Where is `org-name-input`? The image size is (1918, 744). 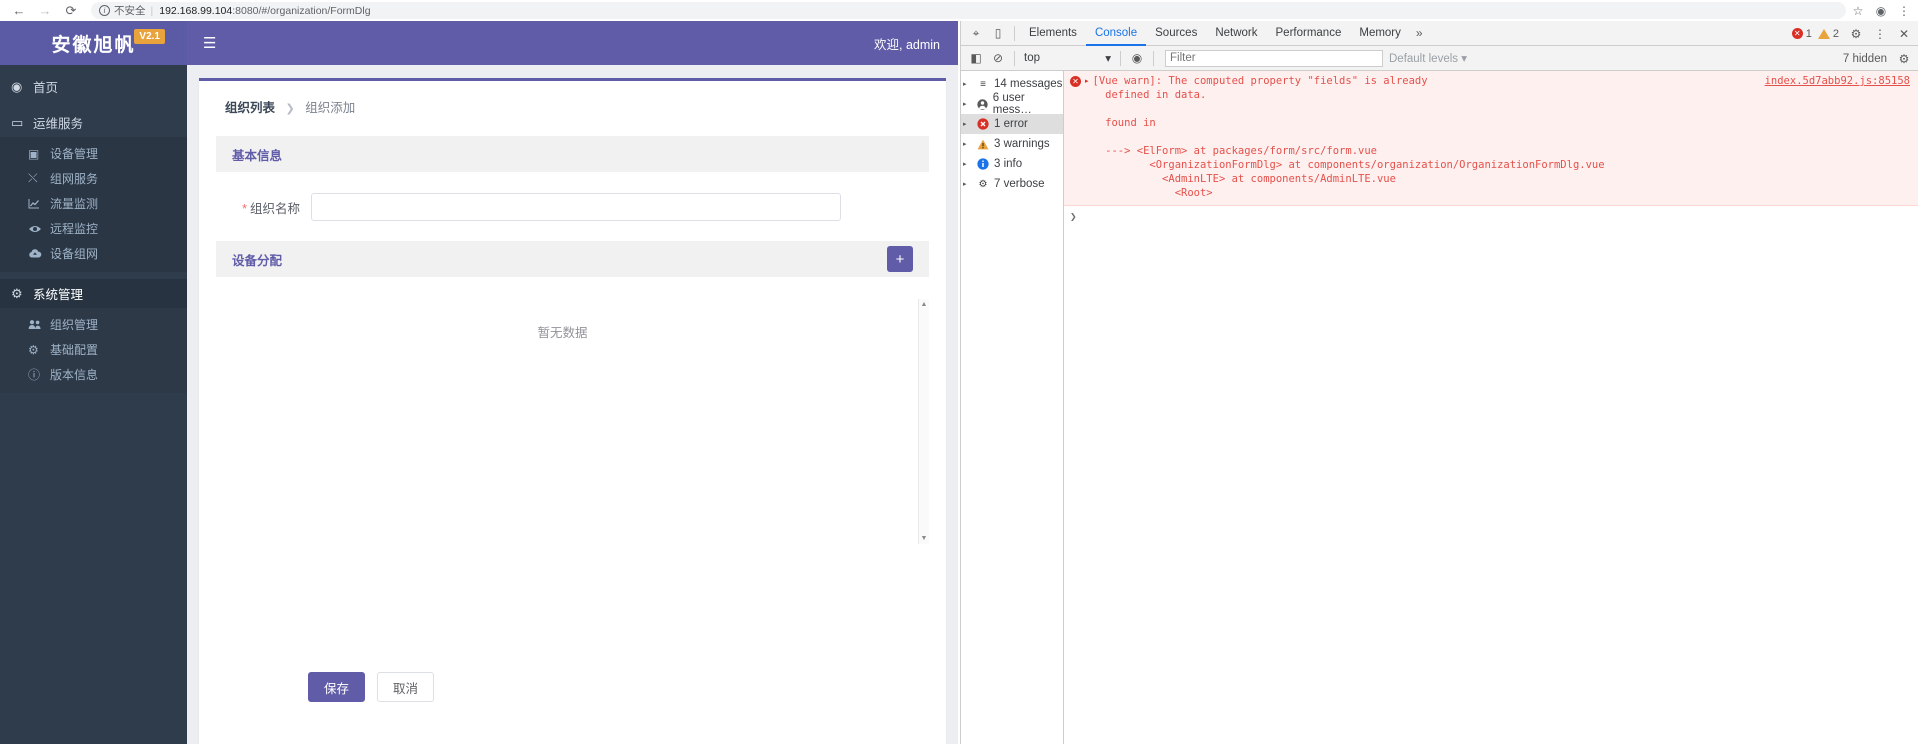
org-name-input is located at coordinates (576, 207).